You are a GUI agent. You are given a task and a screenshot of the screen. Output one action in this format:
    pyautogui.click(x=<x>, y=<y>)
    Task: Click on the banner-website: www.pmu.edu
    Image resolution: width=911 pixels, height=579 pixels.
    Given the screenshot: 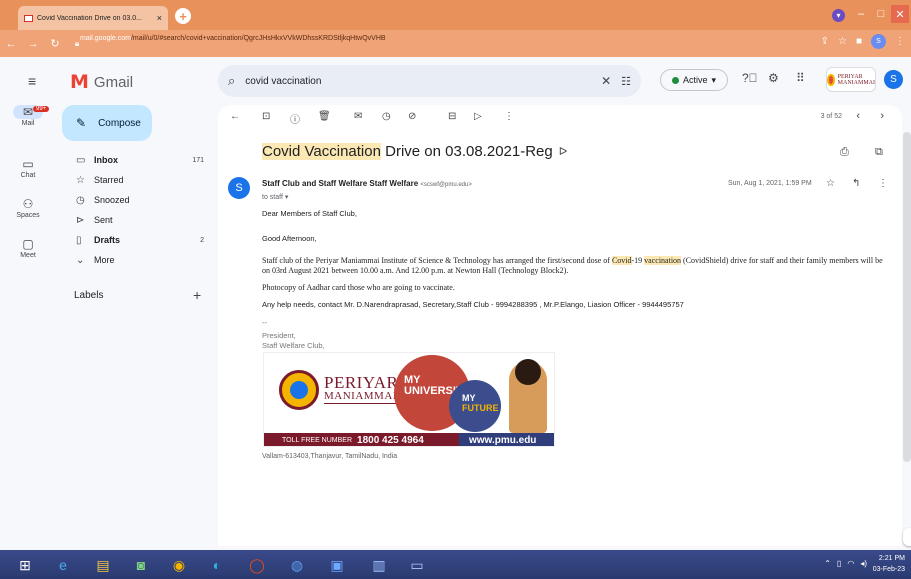 What is the action you would take?
    pyautogui.click(x=503, y=440)
    